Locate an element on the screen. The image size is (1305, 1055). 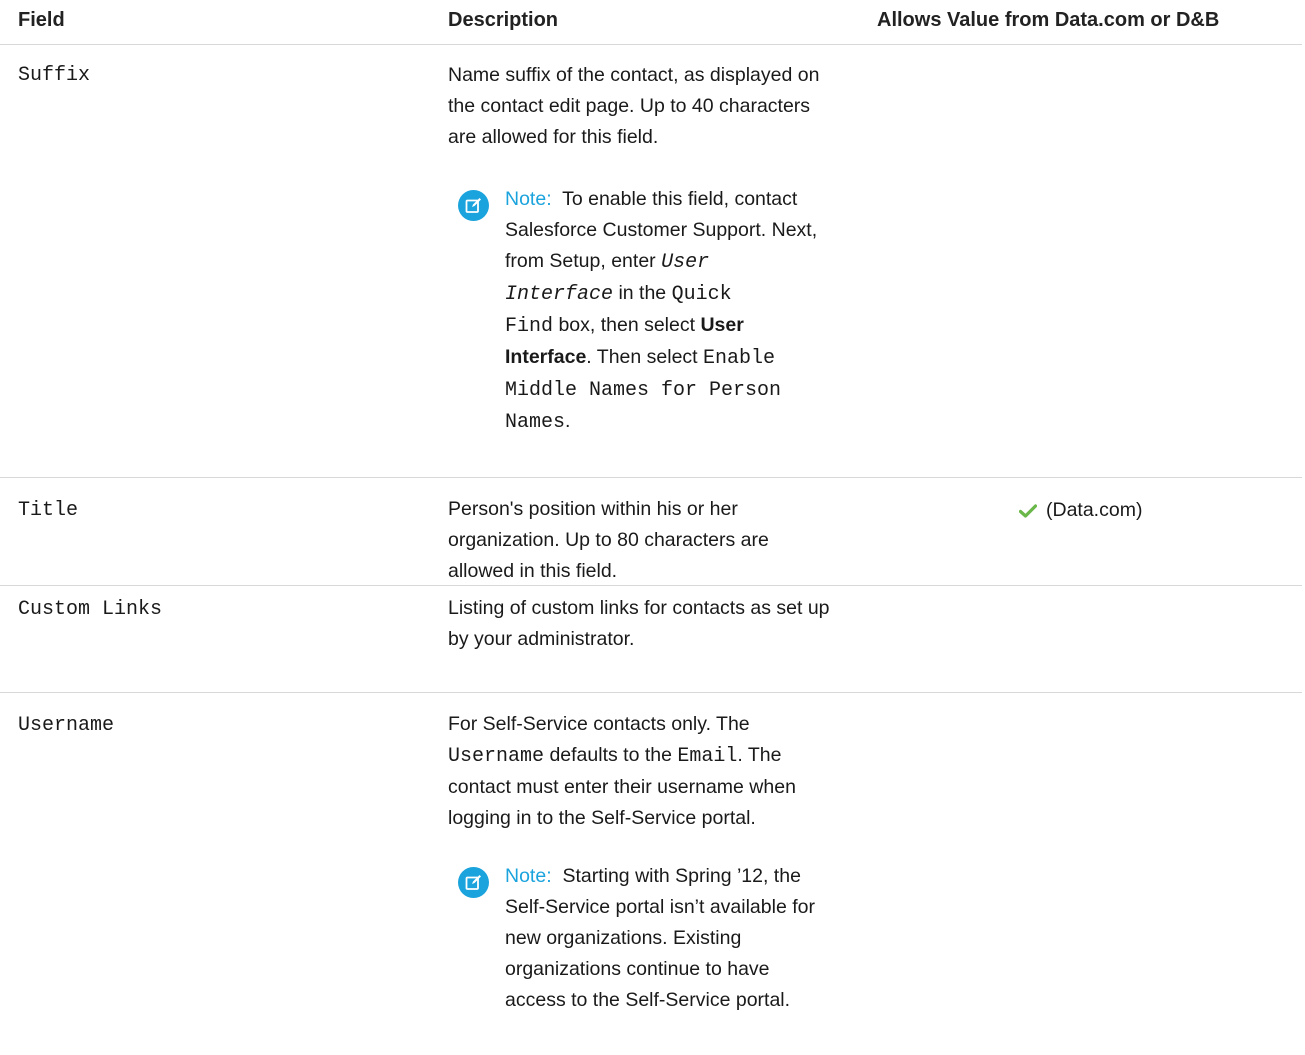
field-name: Username is located at coordinates (66, 725).